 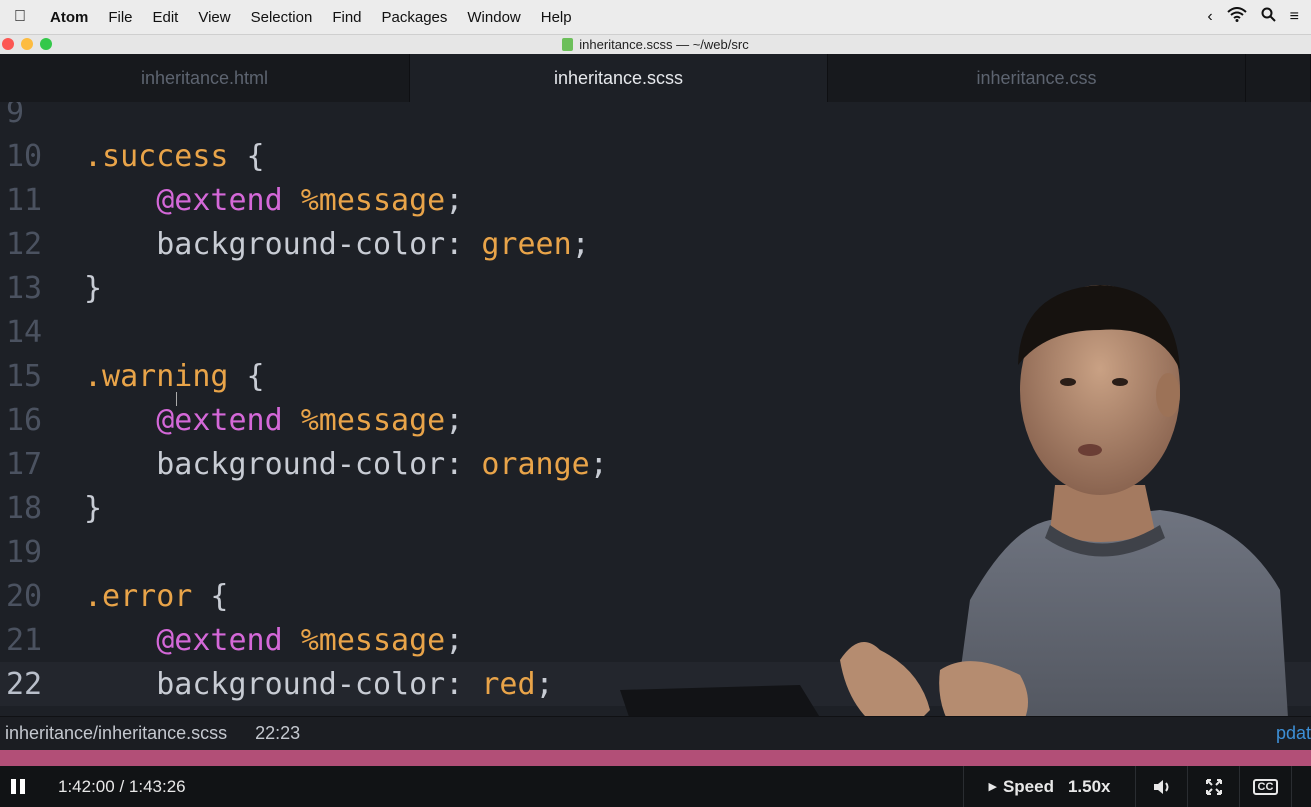 I want to click on menu-find: Find, so click(x=346, y=17).